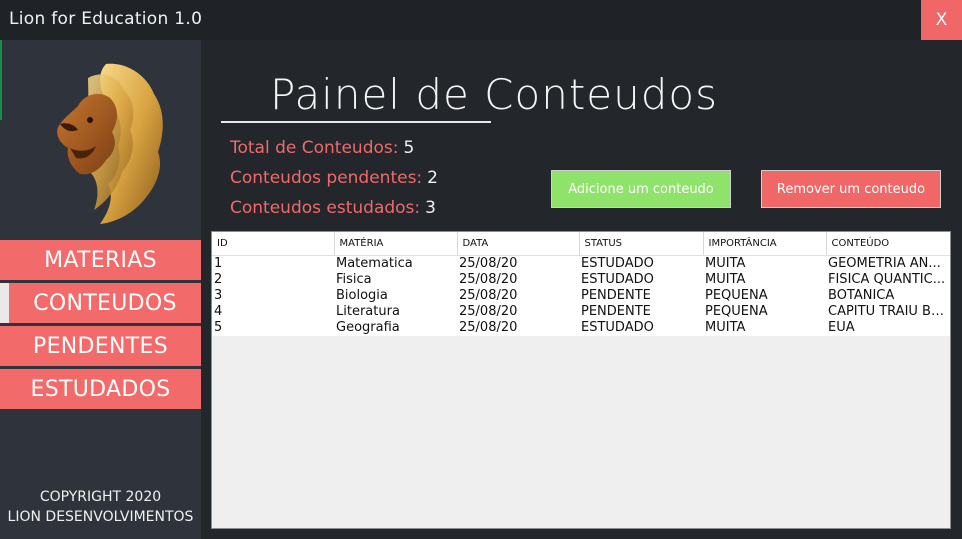 Image resolution: width=962 pixels, height=539 pixels. I want to click on stat-pendentes: Conteudos pendentes: 2, so click(334, 178).